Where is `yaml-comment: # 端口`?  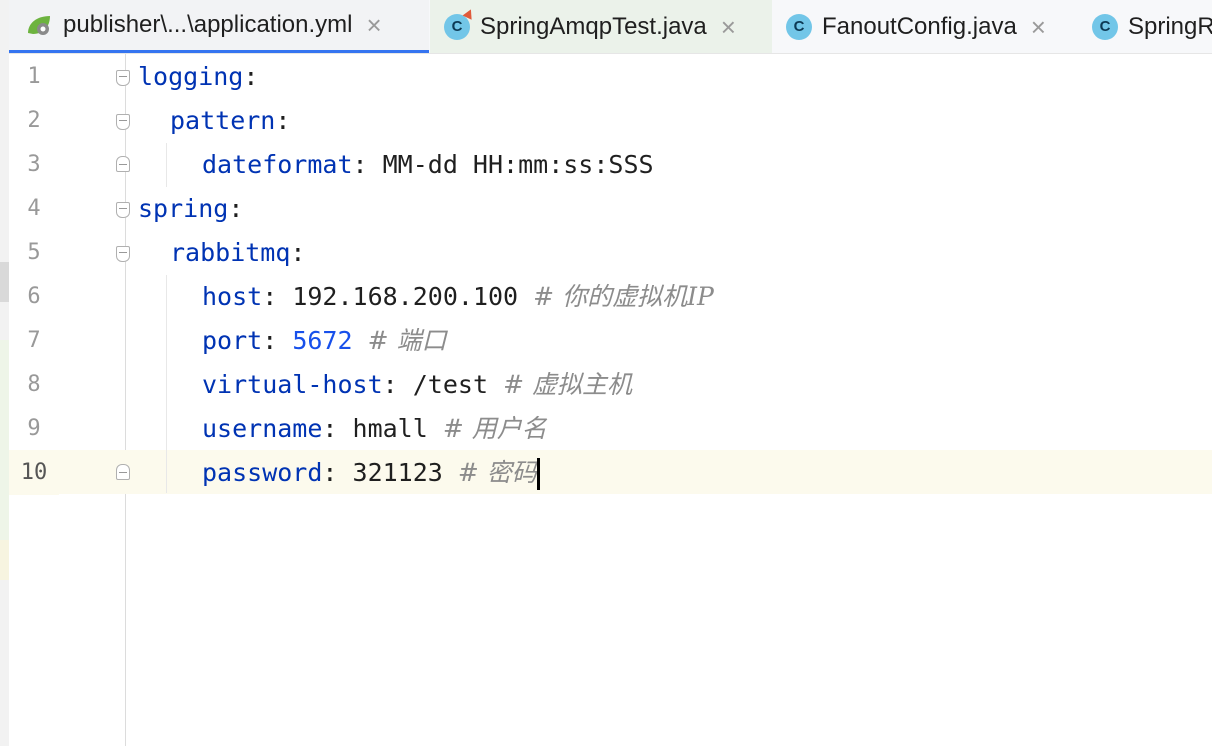
yaml-comment: # 端口 is located at coordinates (407, 340).